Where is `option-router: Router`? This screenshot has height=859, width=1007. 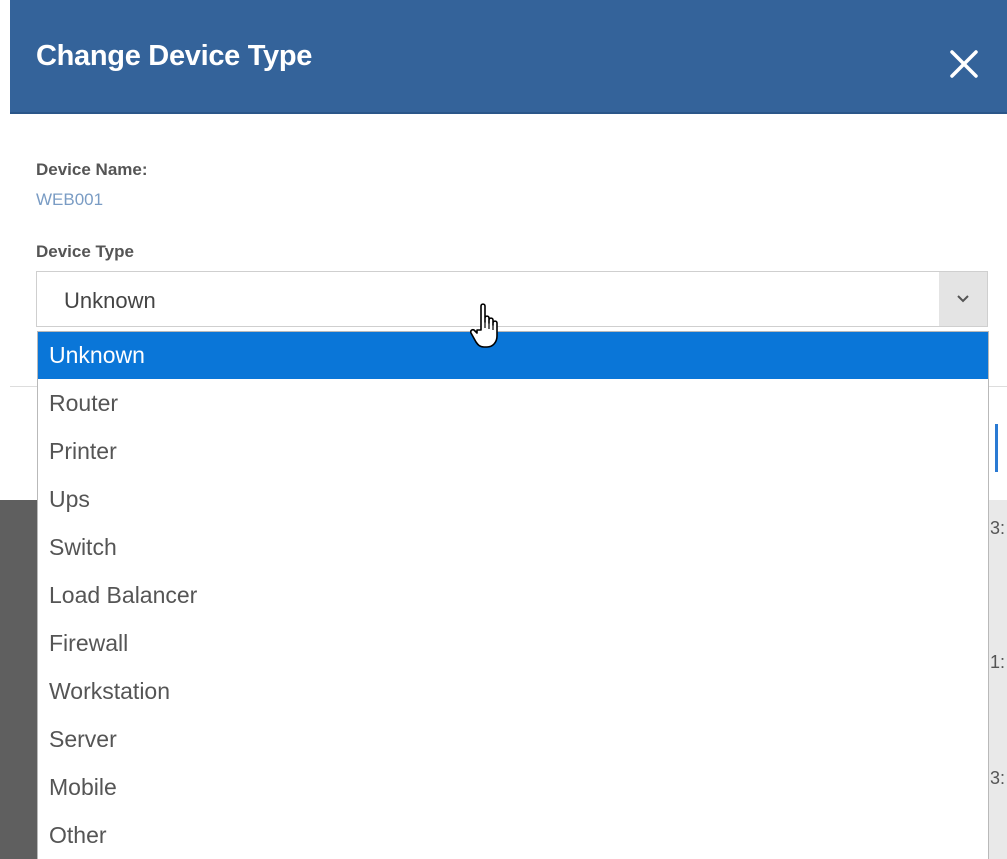 option-router: Router is located at coordinates (513, 403).